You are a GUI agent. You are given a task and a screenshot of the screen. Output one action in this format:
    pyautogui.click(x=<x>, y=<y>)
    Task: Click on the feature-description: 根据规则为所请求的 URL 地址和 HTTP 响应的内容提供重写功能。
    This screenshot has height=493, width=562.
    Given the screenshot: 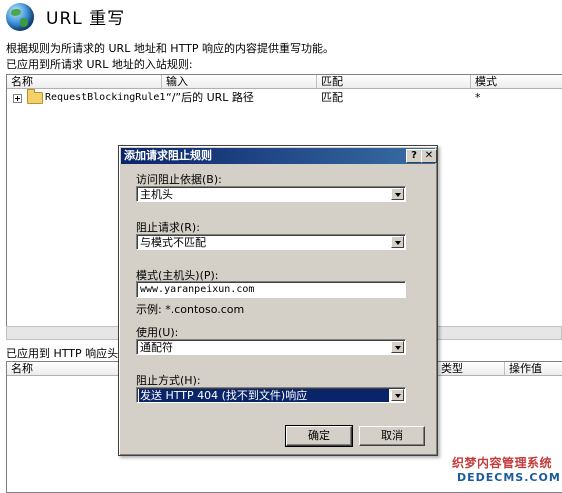 What is the action you would take?
    pyautogui.click(x=170, y=48)
    